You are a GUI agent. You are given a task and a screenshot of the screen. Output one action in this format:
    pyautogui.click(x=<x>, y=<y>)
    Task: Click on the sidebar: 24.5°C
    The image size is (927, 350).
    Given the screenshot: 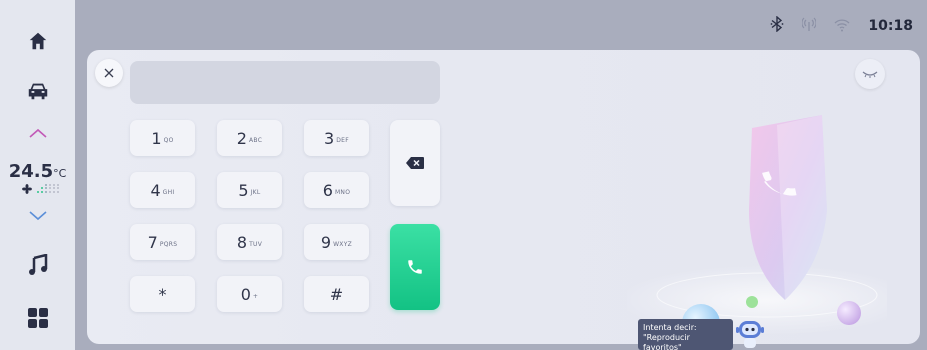 What is the action you would take?
    pyautogui.click(x=37, y=175)
    